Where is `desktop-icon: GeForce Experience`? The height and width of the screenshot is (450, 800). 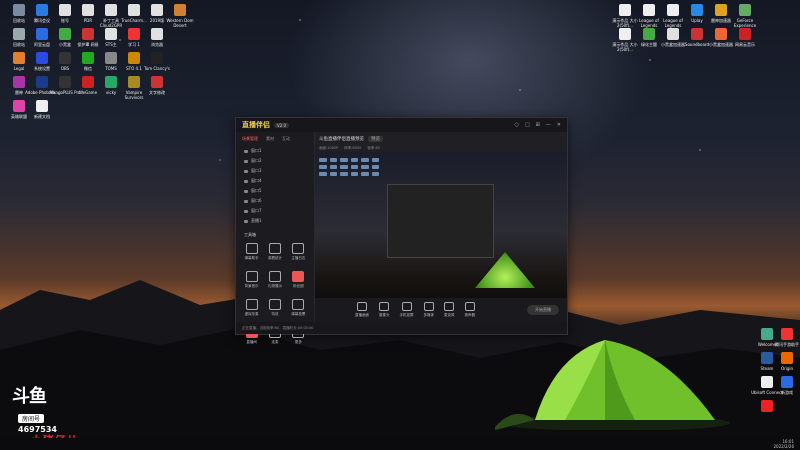 desktop-icon: GeForce Experience is located at coordinates (745, 16).